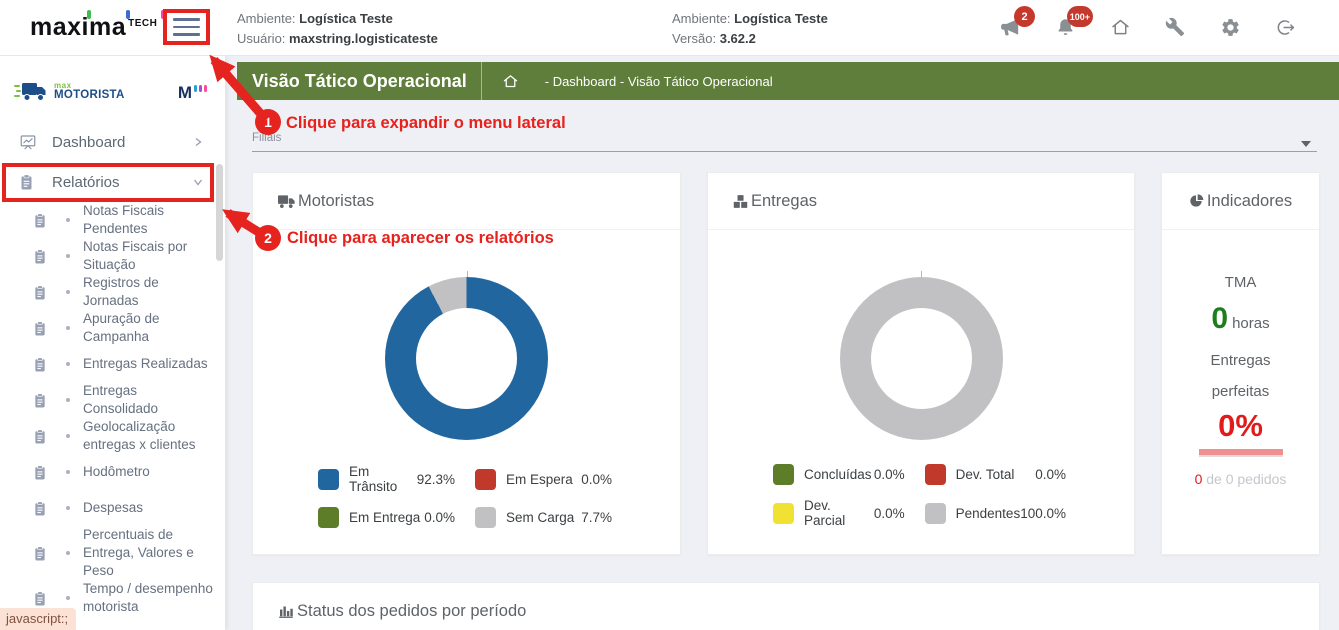 The image size is (1339, 630). I want to click on sidebar-logo-text: max MOTORISTA, so click(89, 92).